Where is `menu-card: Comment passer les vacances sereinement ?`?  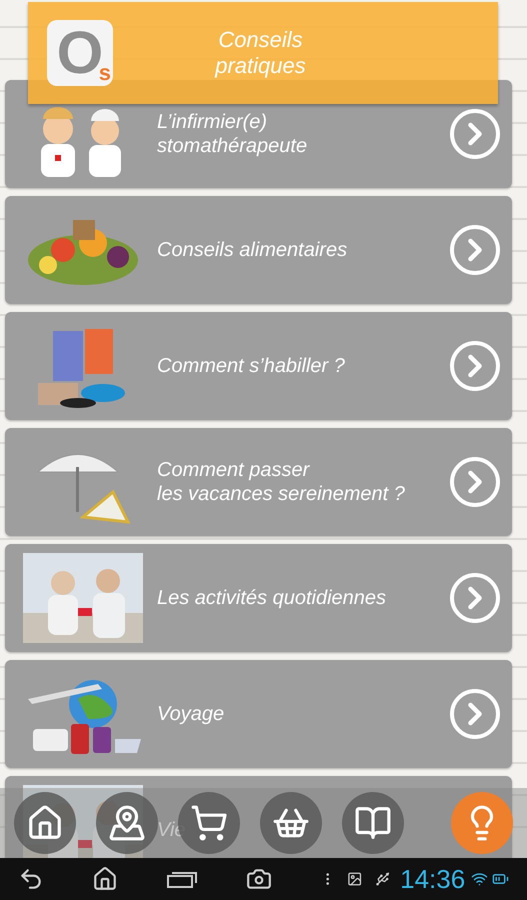
menu-card: Comment passer les vacances sereinement ? is located at coordinates (258, 482).